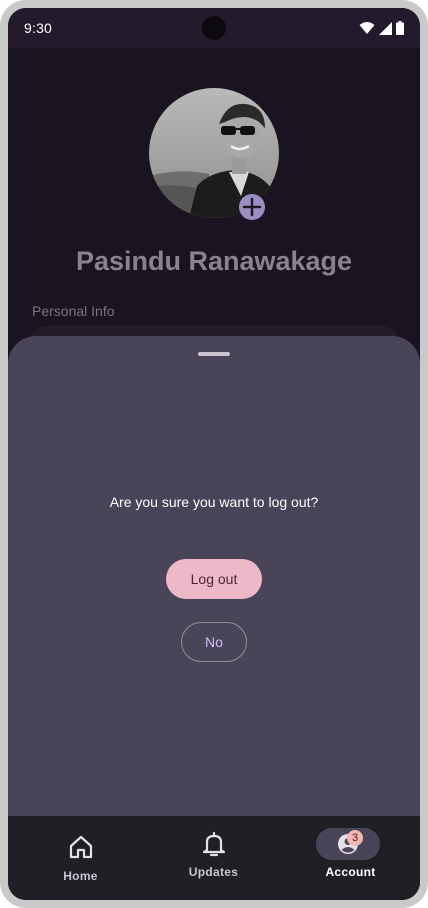  I want to click on status-bar: 9:30, so click(214, 28).